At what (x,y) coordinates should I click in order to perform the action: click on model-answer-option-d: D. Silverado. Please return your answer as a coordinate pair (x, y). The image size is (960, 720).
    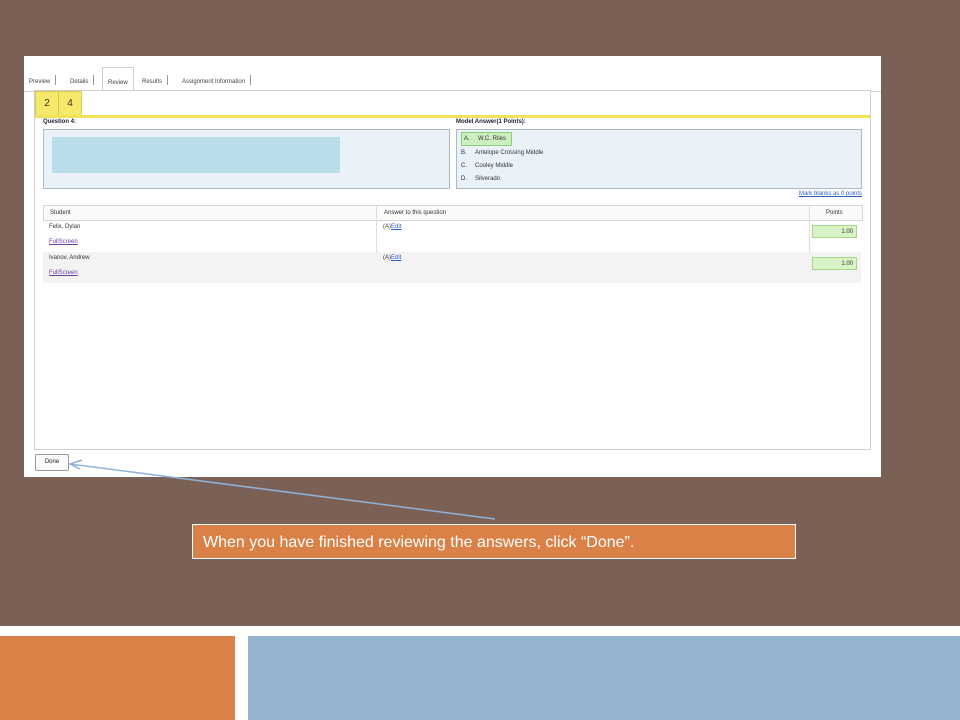
    Looking at the image, I should click on (480, 179).